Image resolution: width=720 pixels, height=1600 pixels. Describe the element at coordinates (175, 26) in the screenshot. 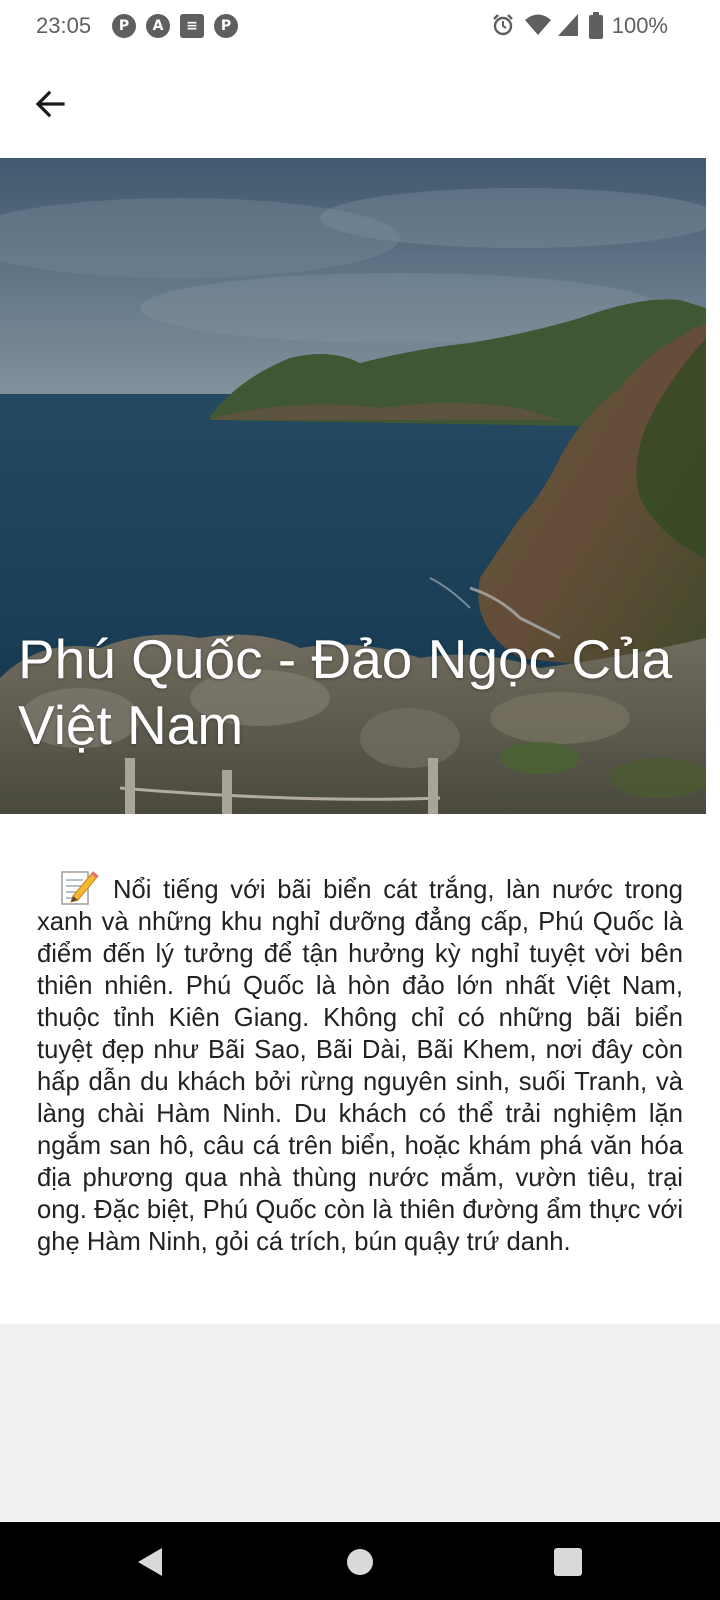

I see `notification-icons: P A ≡ P` at that location.